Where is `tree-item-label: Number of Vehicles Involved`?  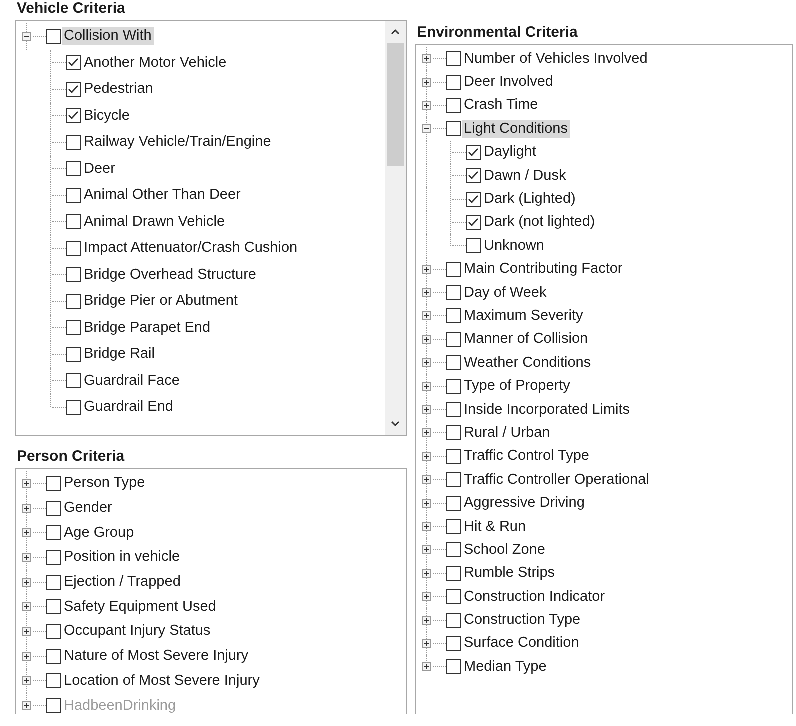
tree-item-label: Number of Vehicles Involved is located at coordinates (556, 59).